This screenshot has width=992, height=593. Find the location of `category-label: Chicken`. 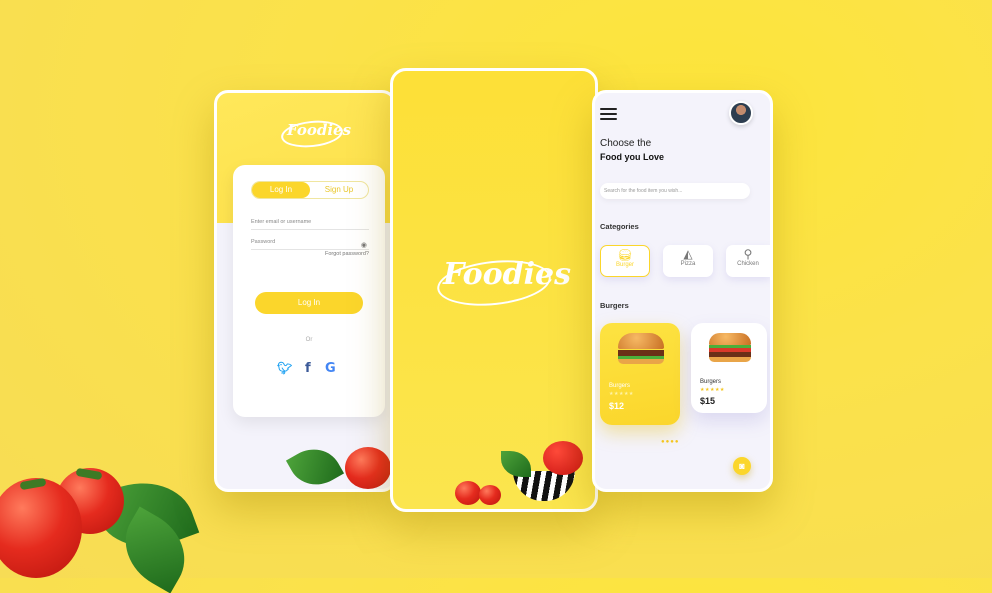

category-label: Chicken is located at coordinates (748, 264).